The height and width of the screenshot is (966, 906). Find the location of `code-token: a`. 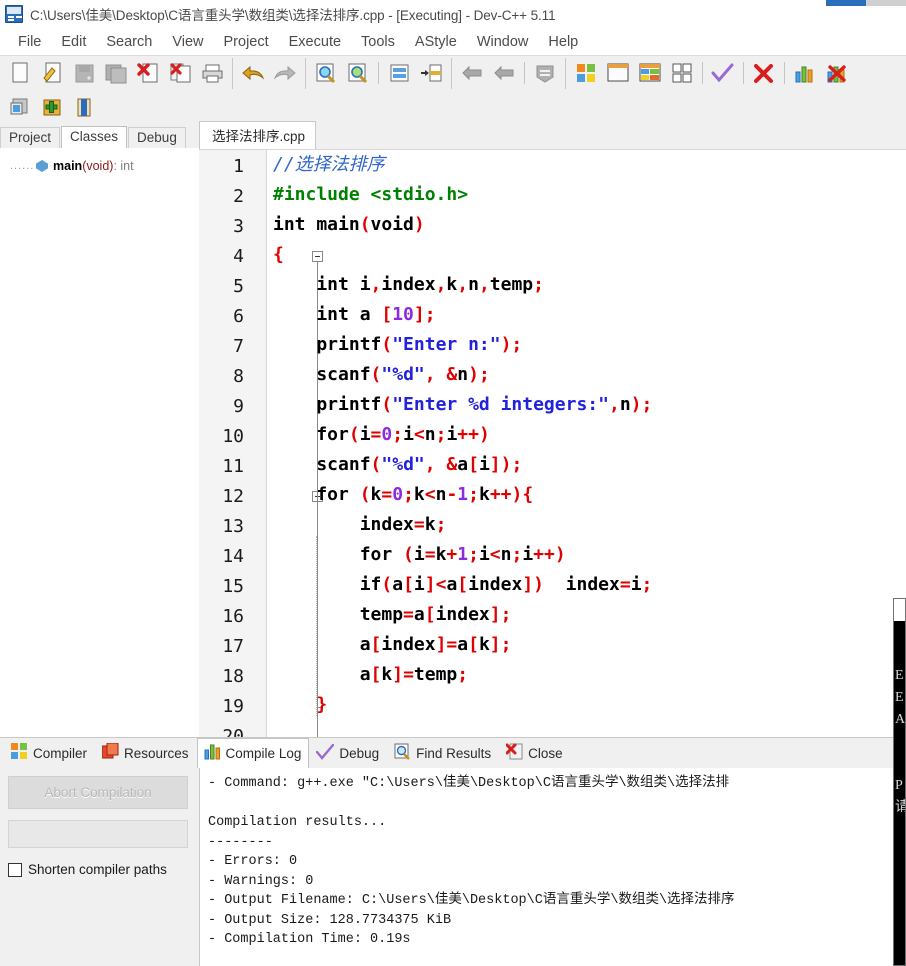

code-token: a is located at coordinates (452, 584).